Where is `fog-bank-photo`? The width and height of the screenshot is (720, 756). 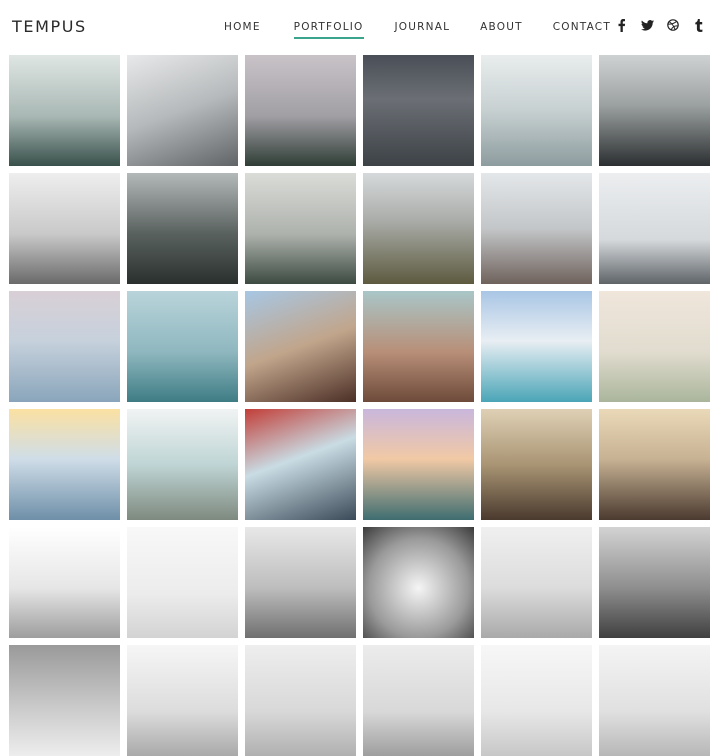 fog-bank-photo is located at coordinates (300, 700).